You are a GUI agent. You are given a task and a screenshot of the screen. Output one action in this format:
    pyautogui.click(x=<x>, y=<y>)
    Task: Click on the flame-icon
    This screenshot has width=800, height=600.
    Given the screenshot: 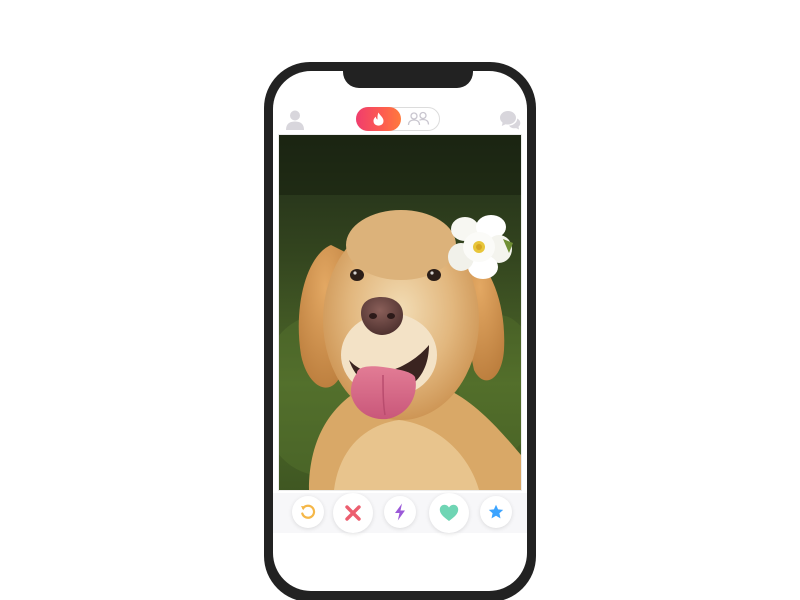 What is the action you would take?
    pyautogui.click(x=378, y=119)
    